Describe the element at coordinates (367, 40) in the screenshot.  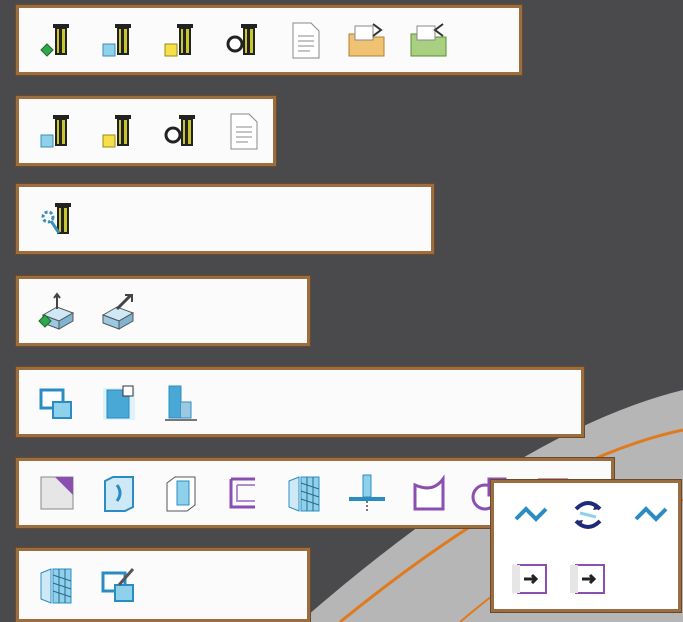
I see `export-tool-icon` at that location.